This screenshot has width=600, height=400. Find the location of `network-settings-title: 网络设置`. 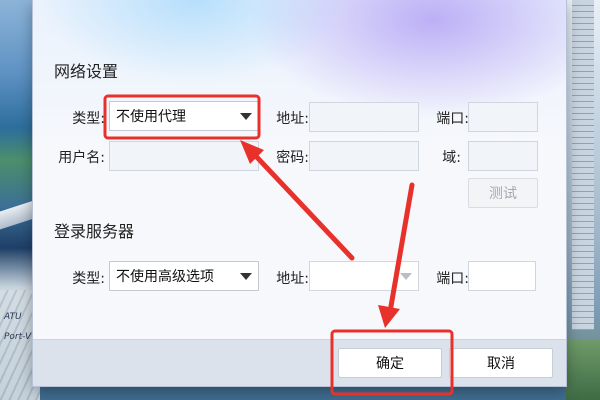

network-settings-title: 网络设置 is located at coordinates (86, 71).